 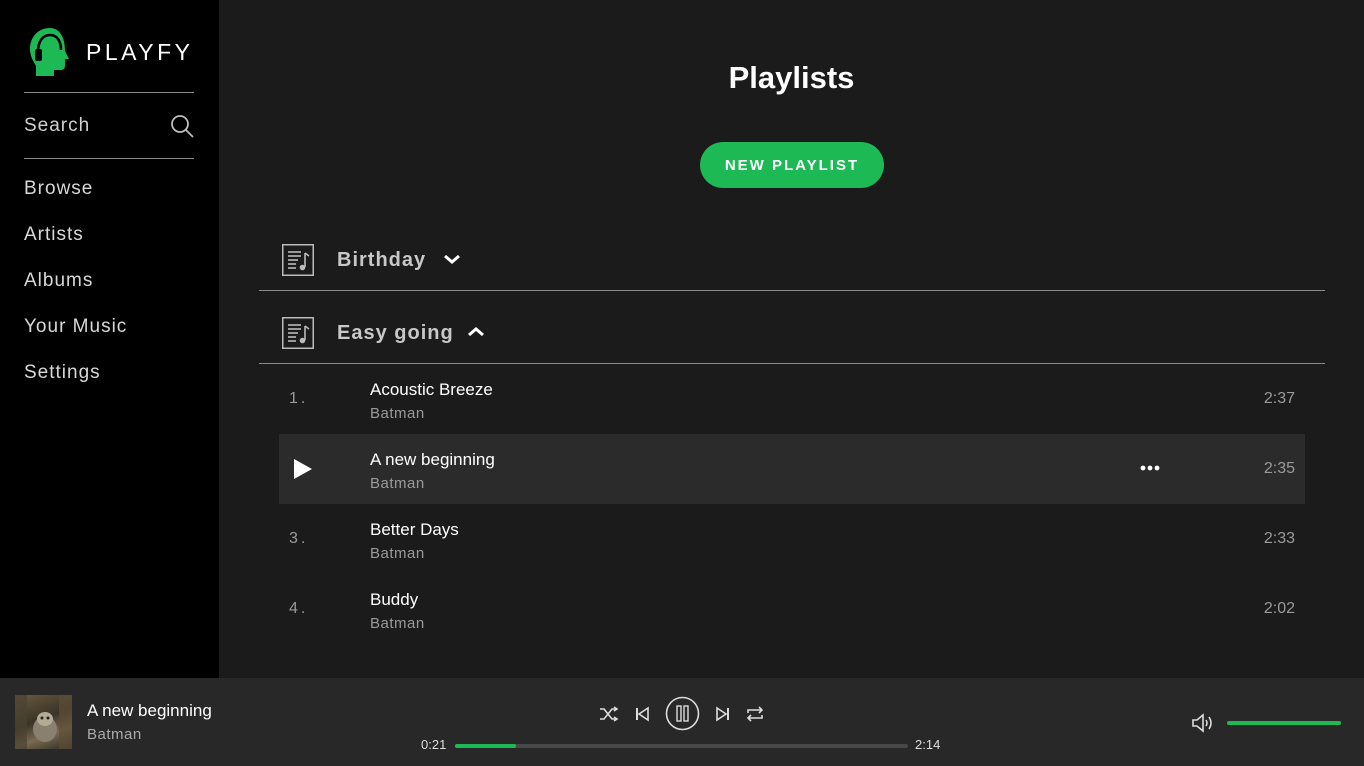 I want to click on track-row: 3. Better Days Batman 2:33, so click(x=792, y=539).